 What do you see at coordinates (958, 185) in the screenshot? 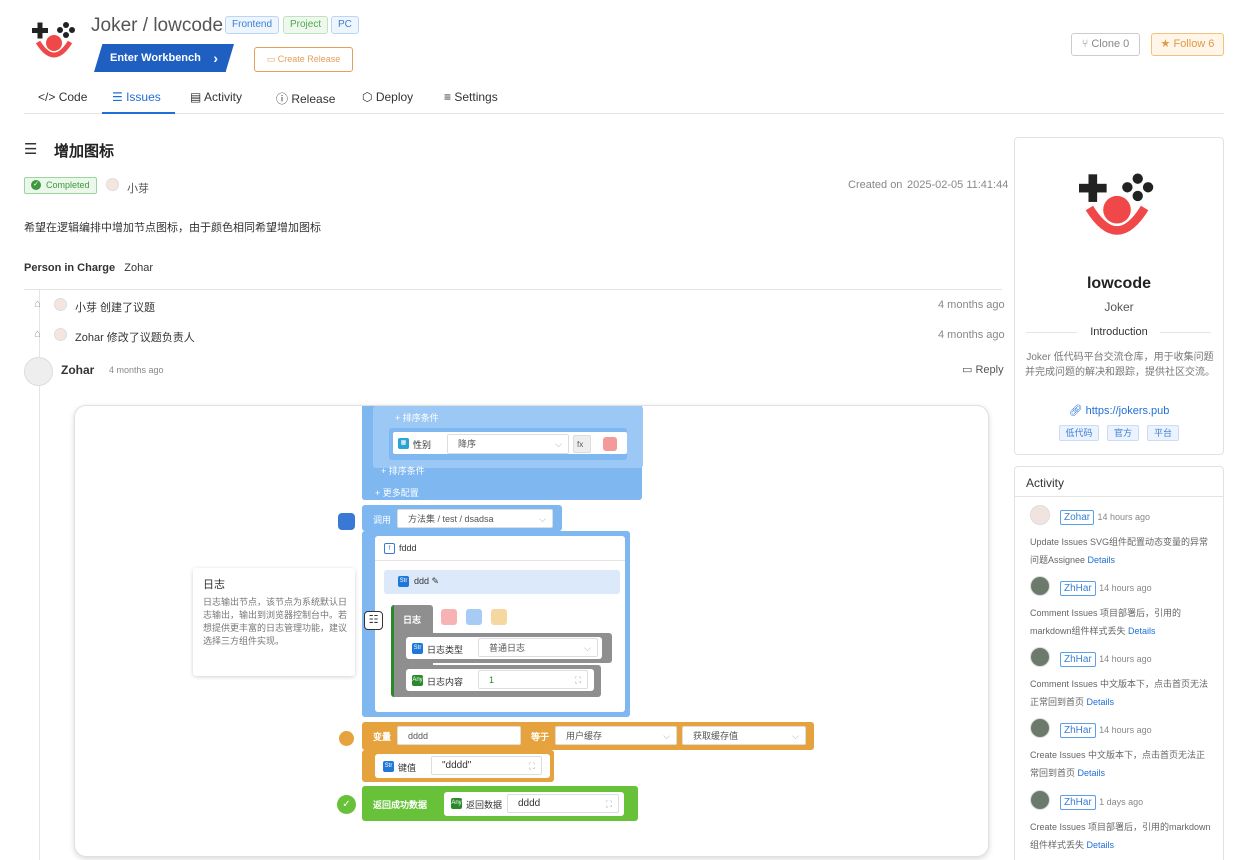
I see `created-at: 2025-02-05 11:41:44` at bounding box center [958, 185].